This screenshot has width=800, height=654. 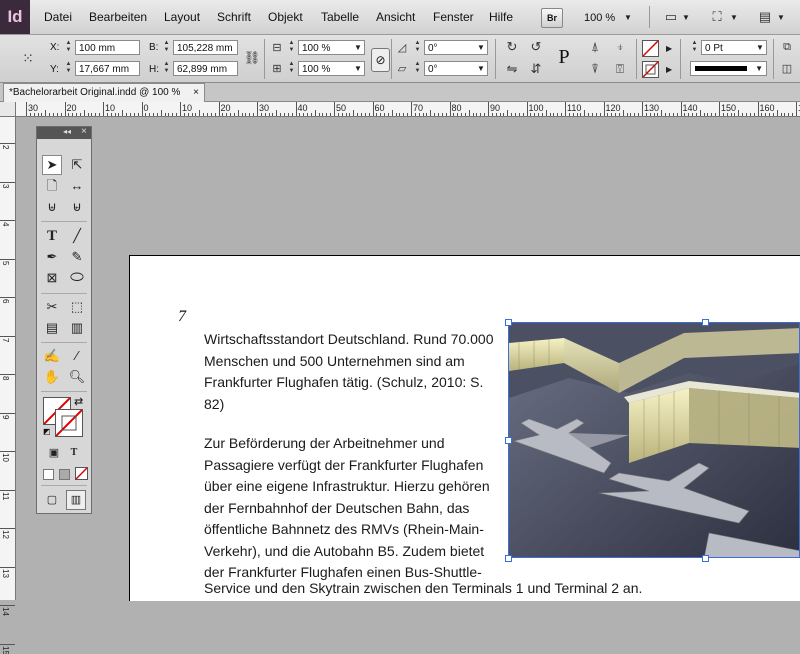 What do you see at coordinates (52, 278) in the screenshot?
I see `rectangle-frame-tool-icon: ⊠` at bounding box center [52, 278].